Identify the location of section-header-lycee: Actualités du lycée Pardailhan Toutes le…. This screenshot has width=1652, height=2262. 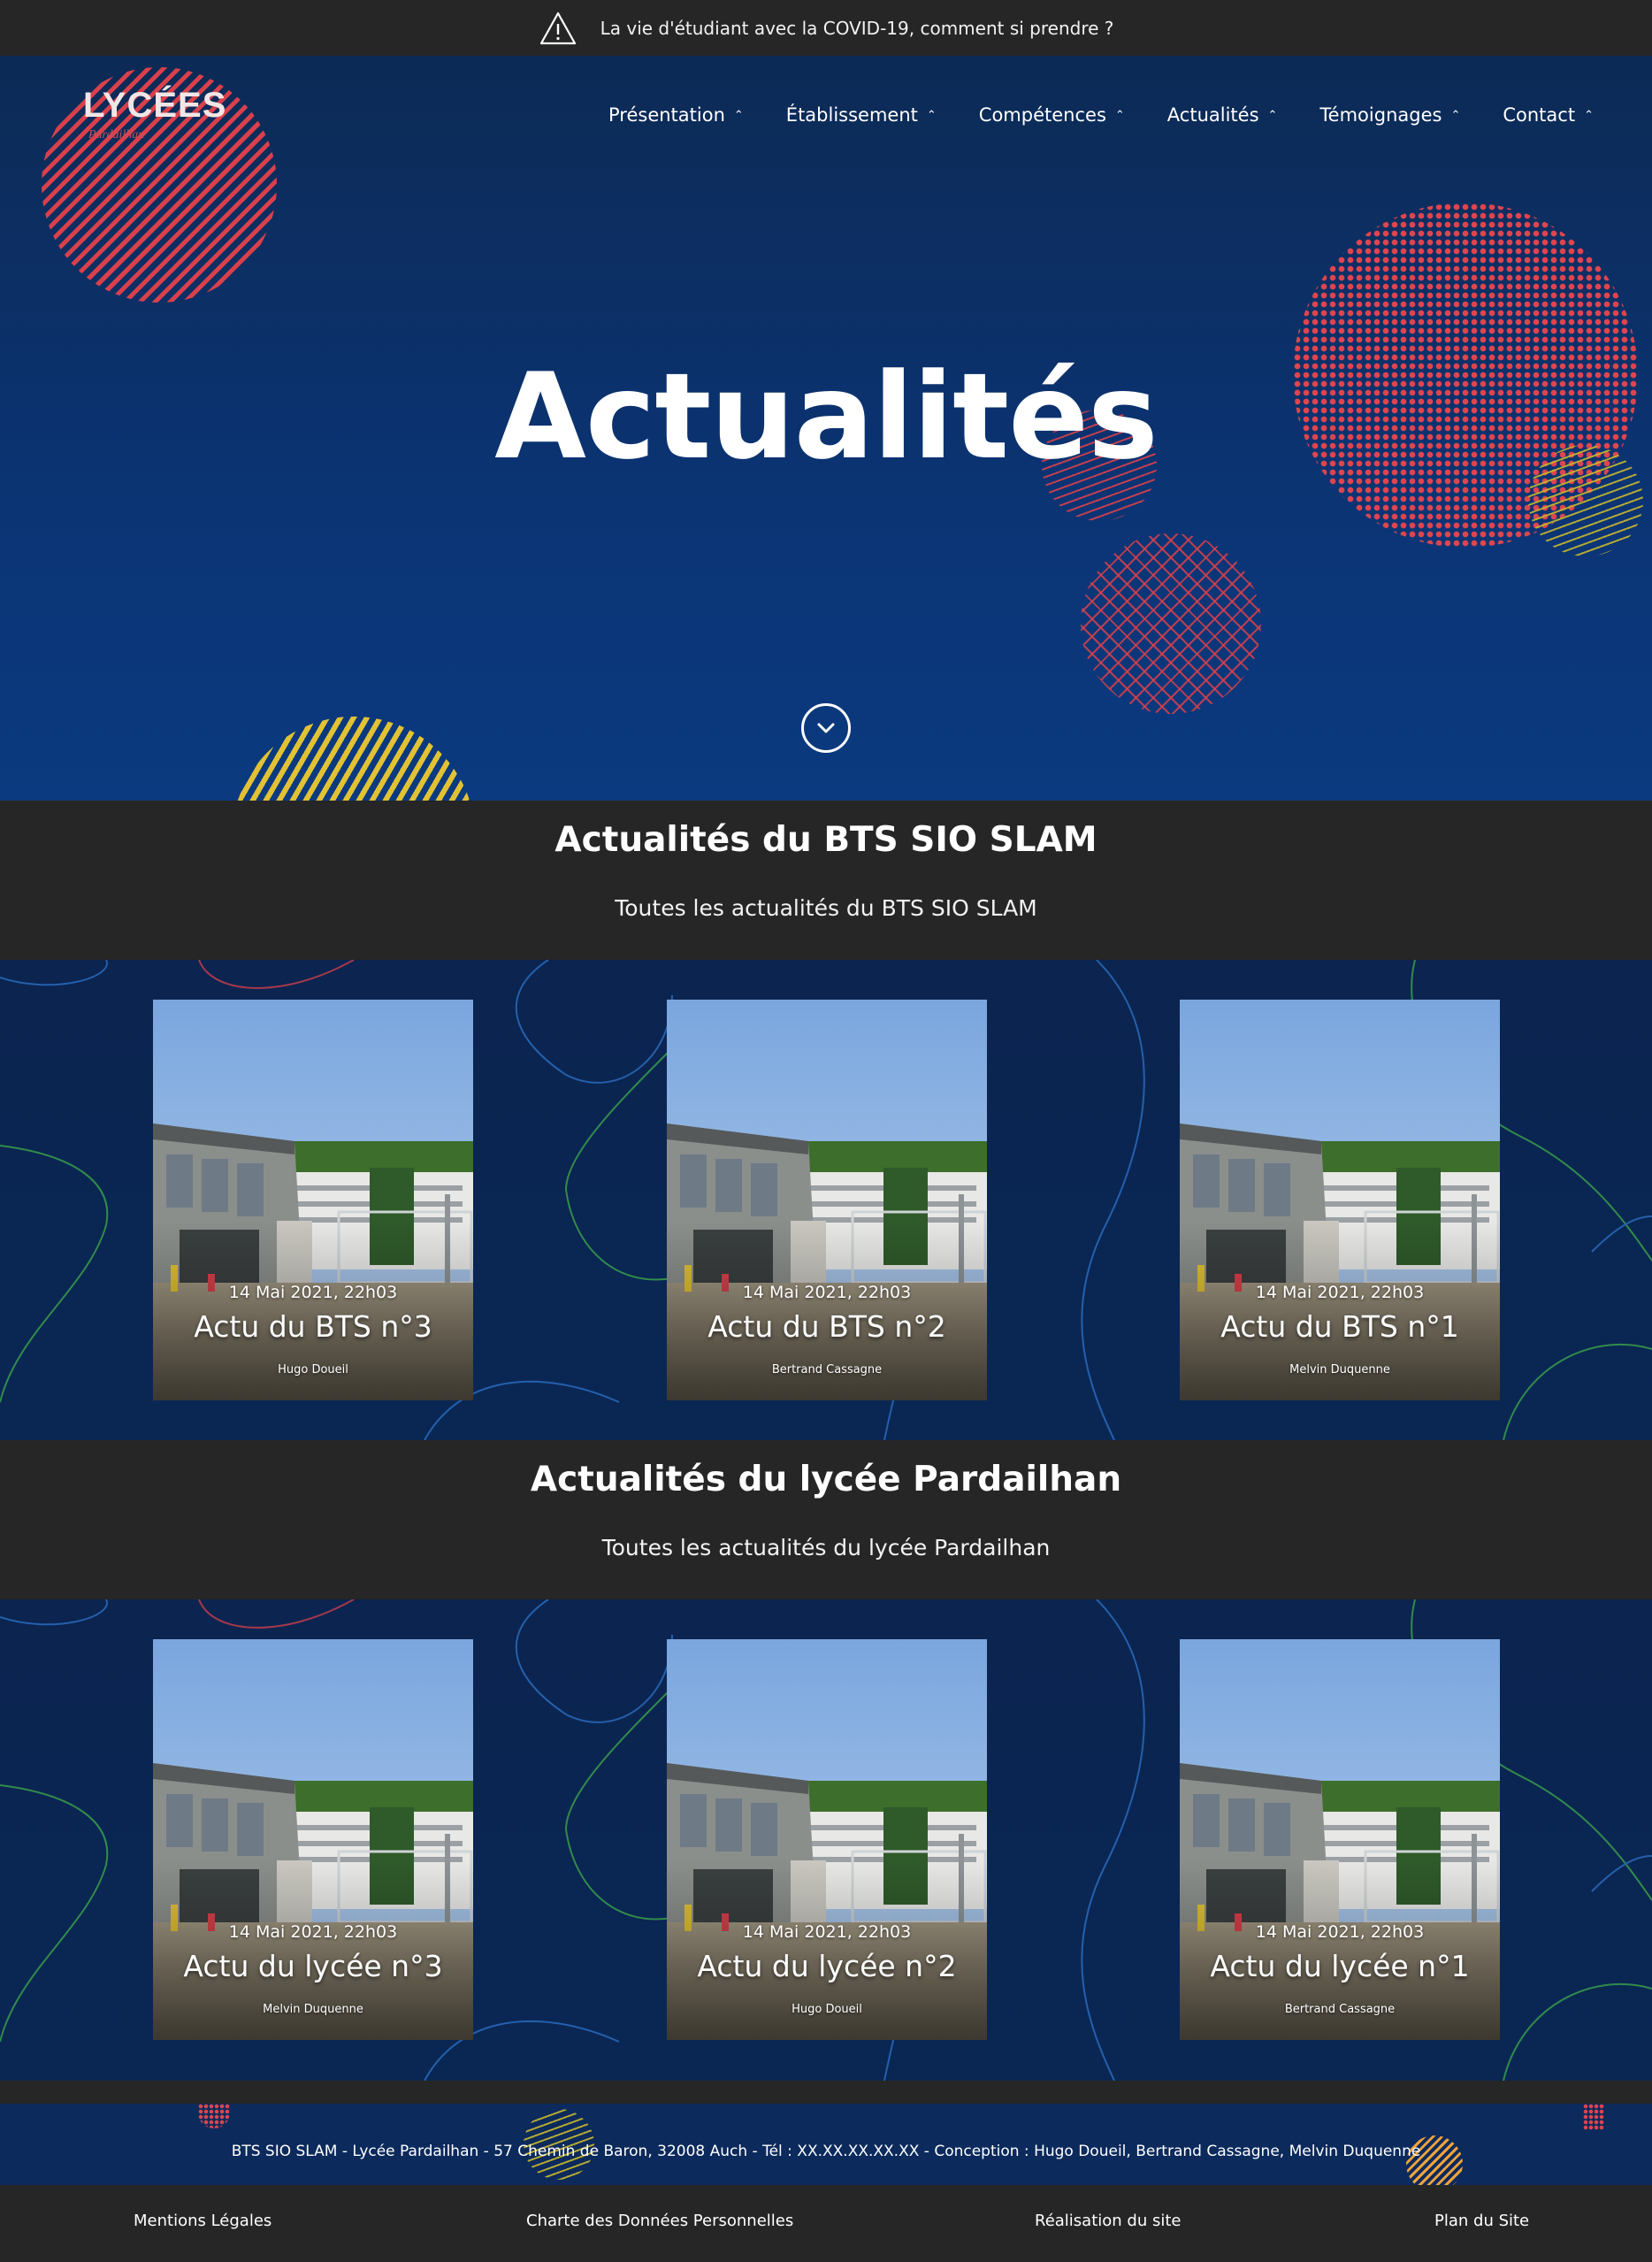
(826, 1519).